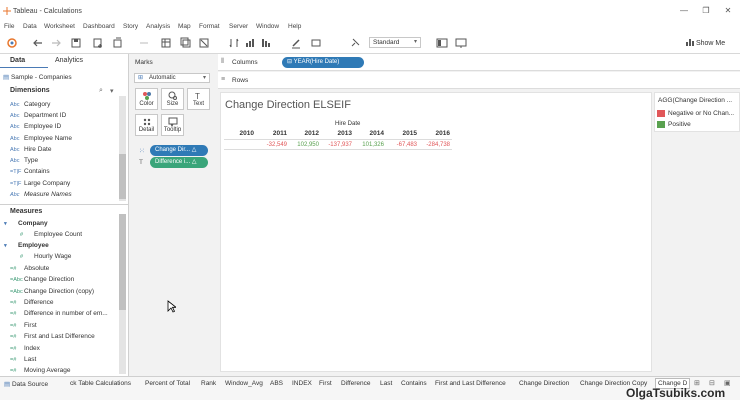 The width and height of the screenshot is (740, 400). What do you see at coordinates (122, 262) in the screenshot?
I see `measures-scroll-thumb` at bounding box center [122, 262].